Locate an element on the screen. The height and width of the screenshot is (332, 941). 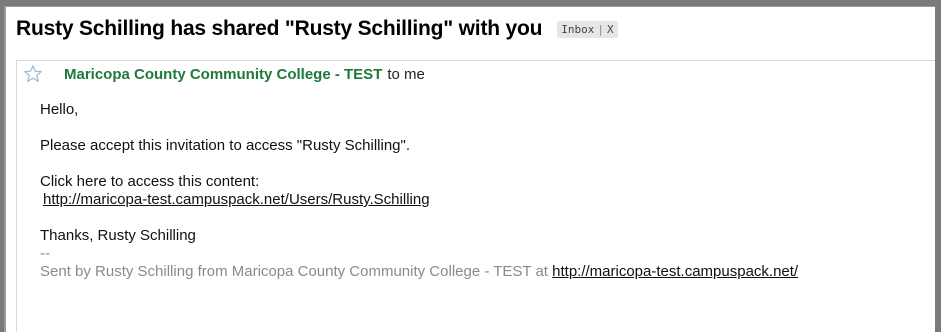
inbox-label-chip: Inbox | X is located at coordinates (587, 29).